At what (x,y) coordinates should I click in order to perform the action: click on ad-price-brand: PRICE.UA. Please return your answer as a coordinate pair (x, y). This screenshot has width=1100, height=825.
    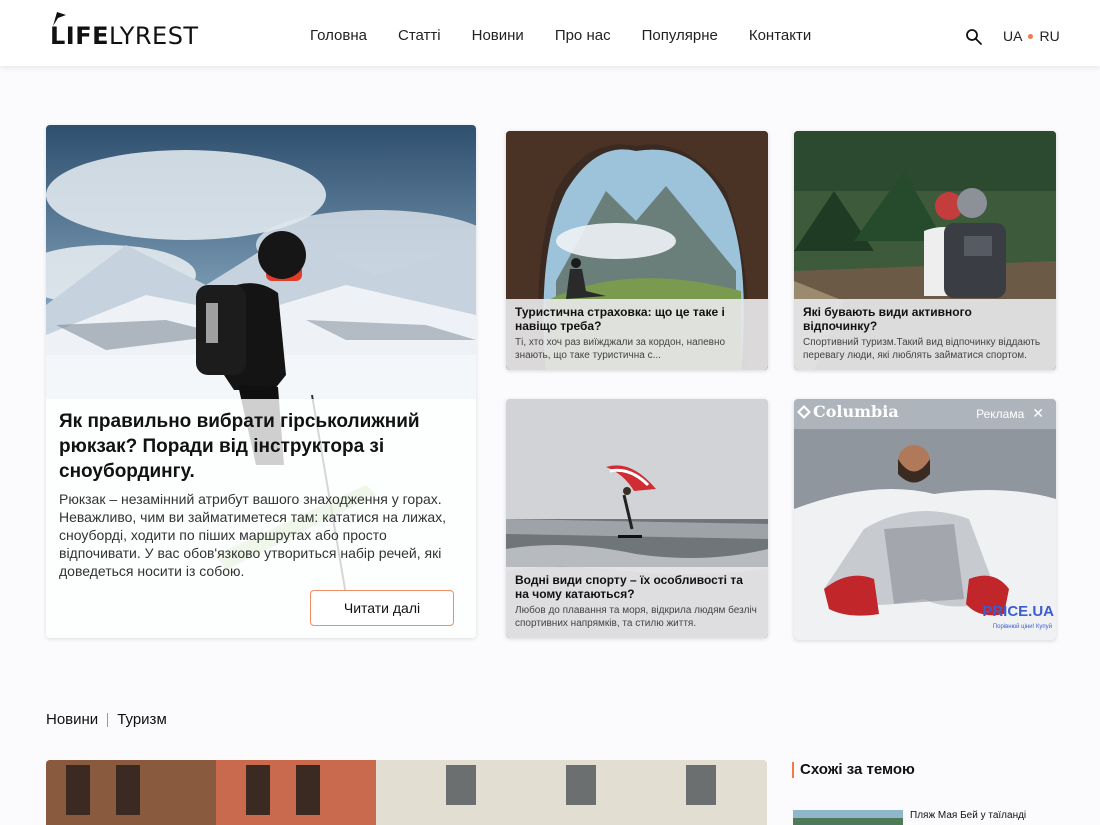
    Looking at the image, I should click on (1018, 611).